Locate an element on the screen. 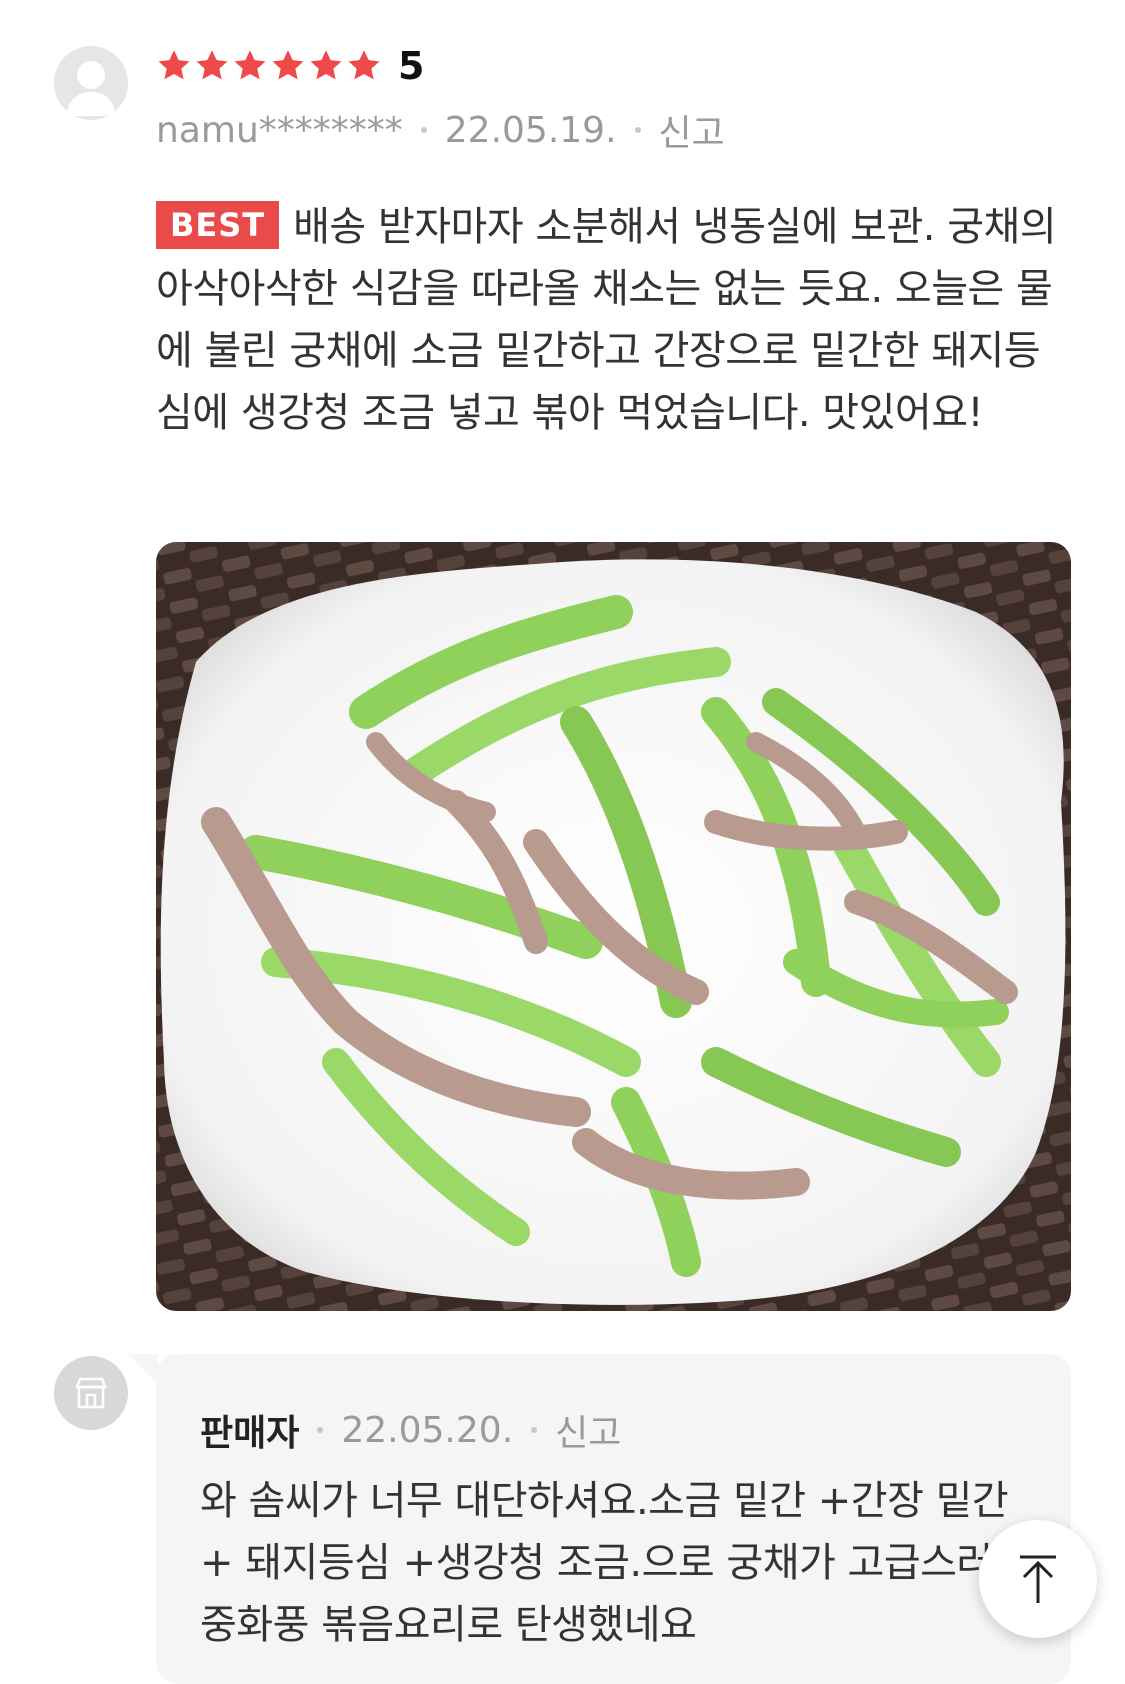 The image size is (1125, 1684). reviewer-avatar is located at coordinates (91, 83).